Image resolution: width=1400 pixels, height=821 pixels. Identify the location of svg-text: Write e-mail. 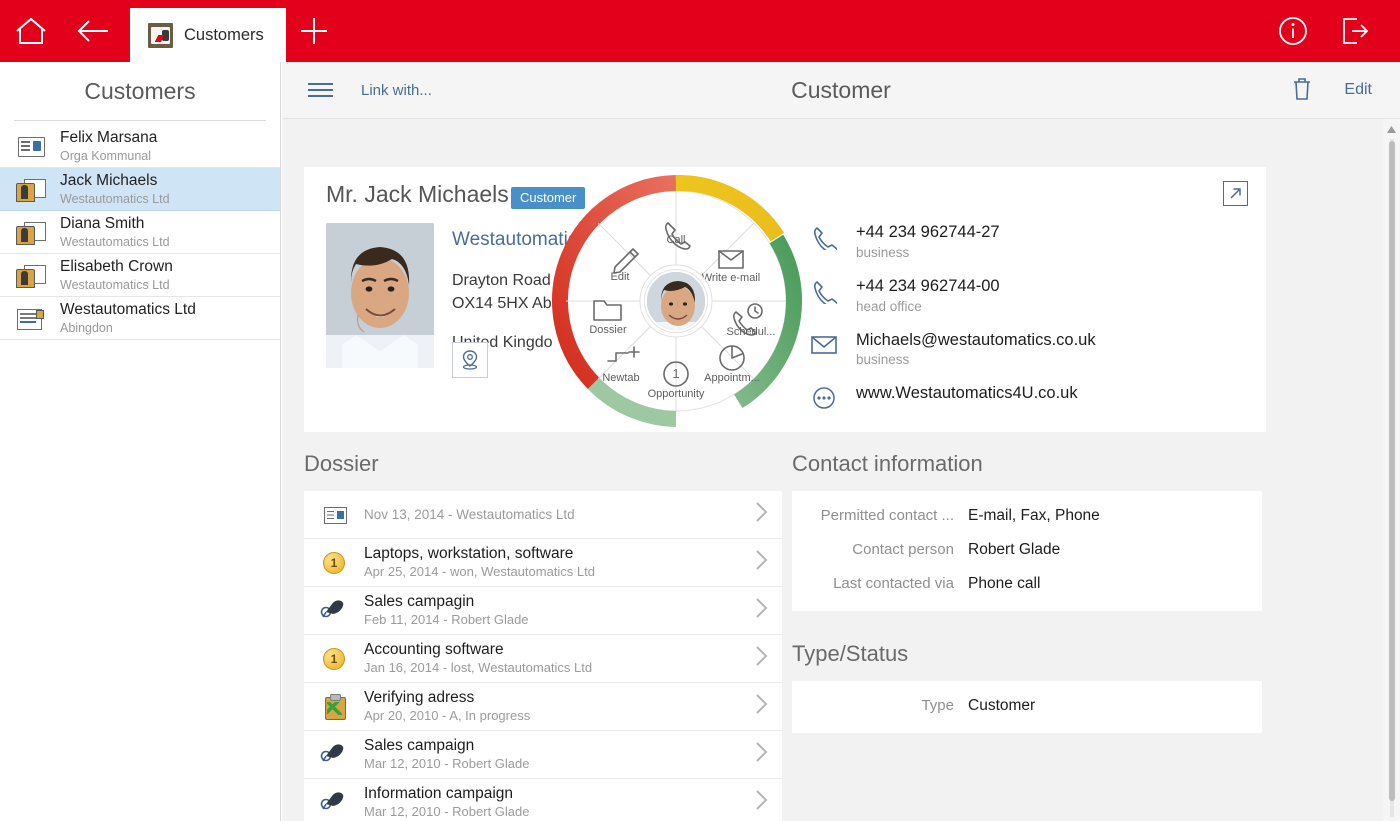
(731, 278).